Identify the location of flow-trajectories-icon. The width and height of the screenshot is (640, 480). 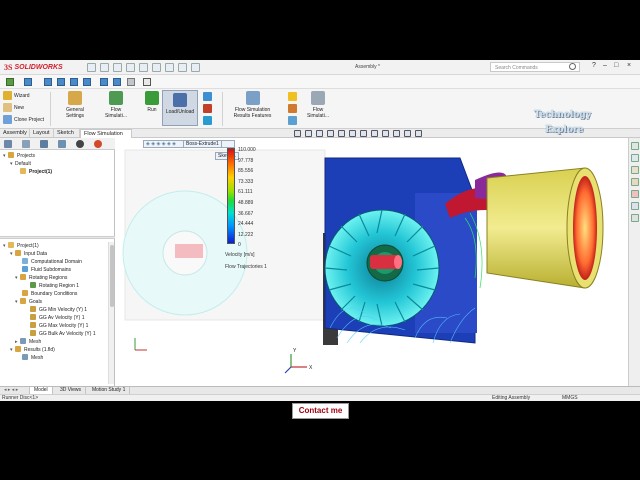
(207, 120).